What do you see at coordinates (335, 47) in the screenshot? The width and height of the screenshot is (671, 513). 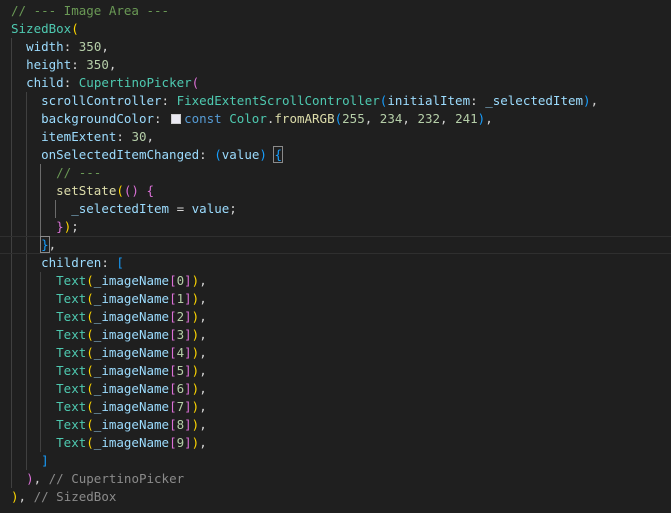 I see `code-line: width: 350,` at bounding box center [335, 47].